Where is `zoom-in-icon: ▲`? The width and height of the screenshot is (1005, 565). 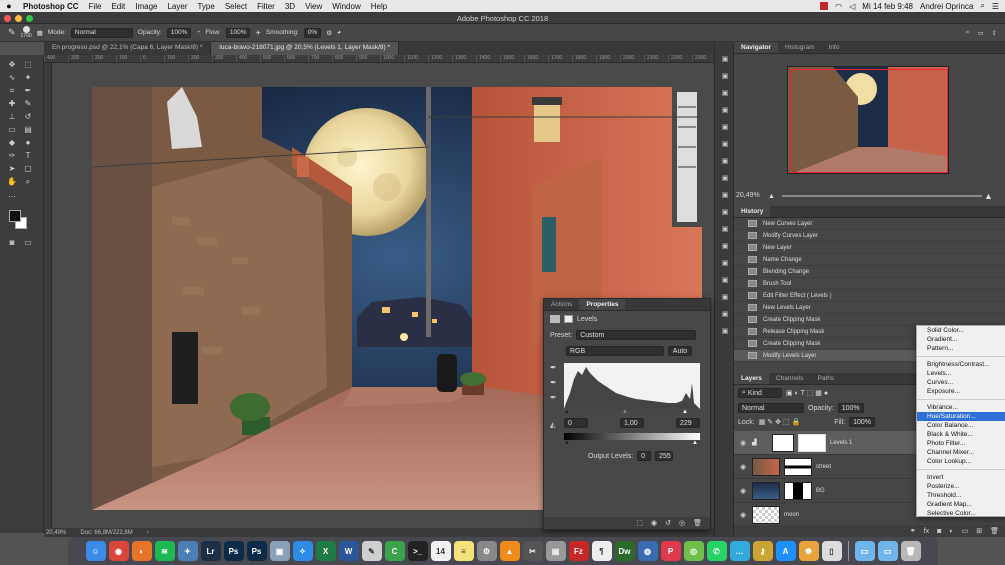
zoom-in-icon: ▲ is located at coordinates (988, 196).